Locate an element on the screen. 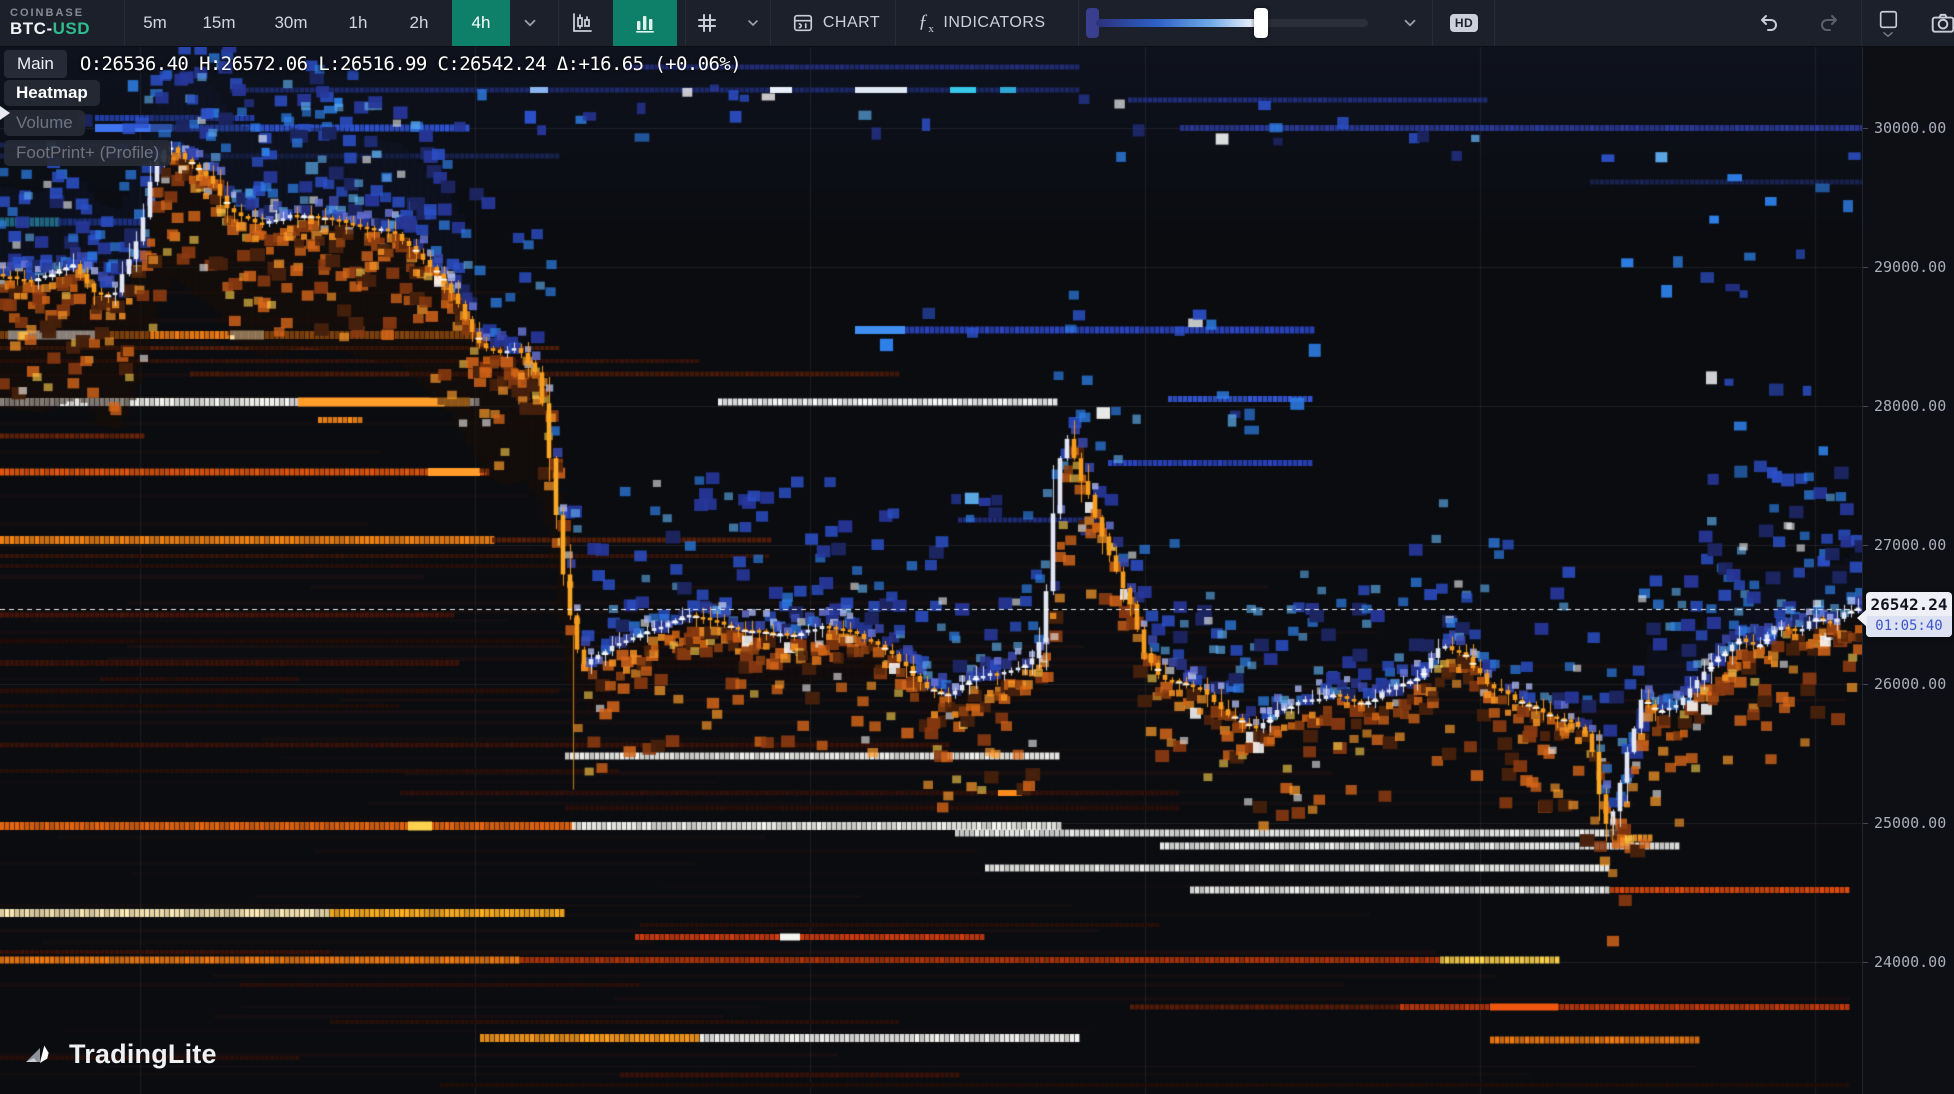 This screenshot has width=1954, height=1094. indicators-button: ƒx INDICATORS is located at coordinates (982, 23).